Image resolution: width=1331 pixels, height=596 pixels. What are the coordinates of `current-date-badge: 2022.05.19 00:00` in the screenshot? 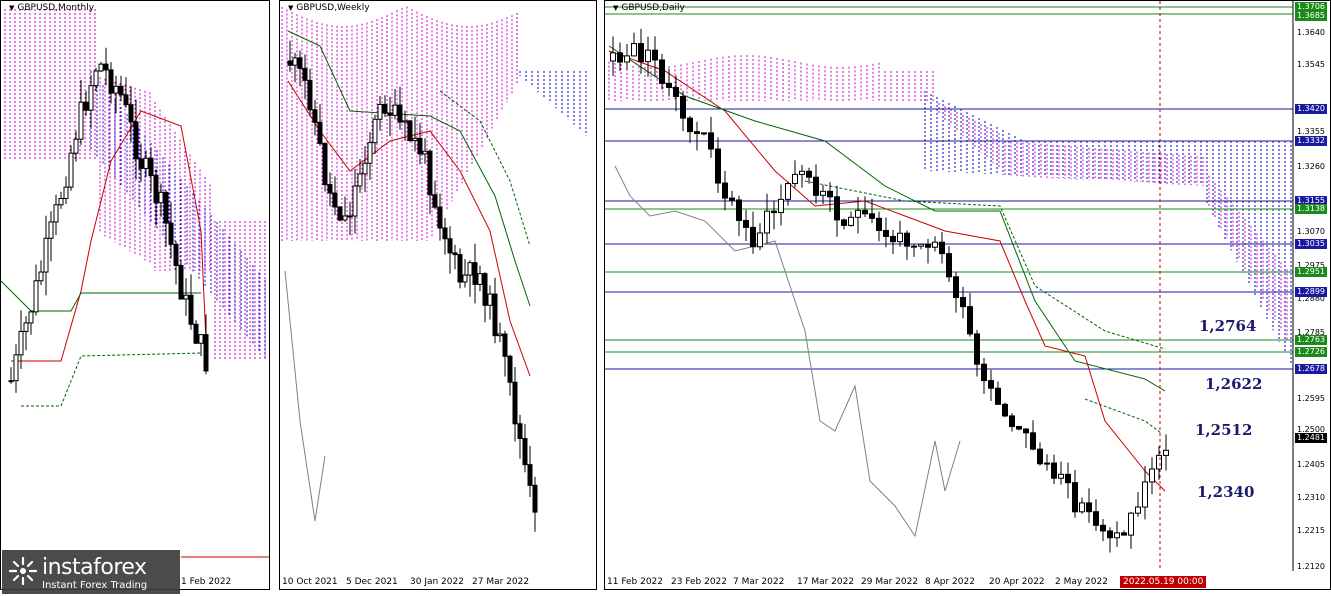 It's located at (1163, 582).